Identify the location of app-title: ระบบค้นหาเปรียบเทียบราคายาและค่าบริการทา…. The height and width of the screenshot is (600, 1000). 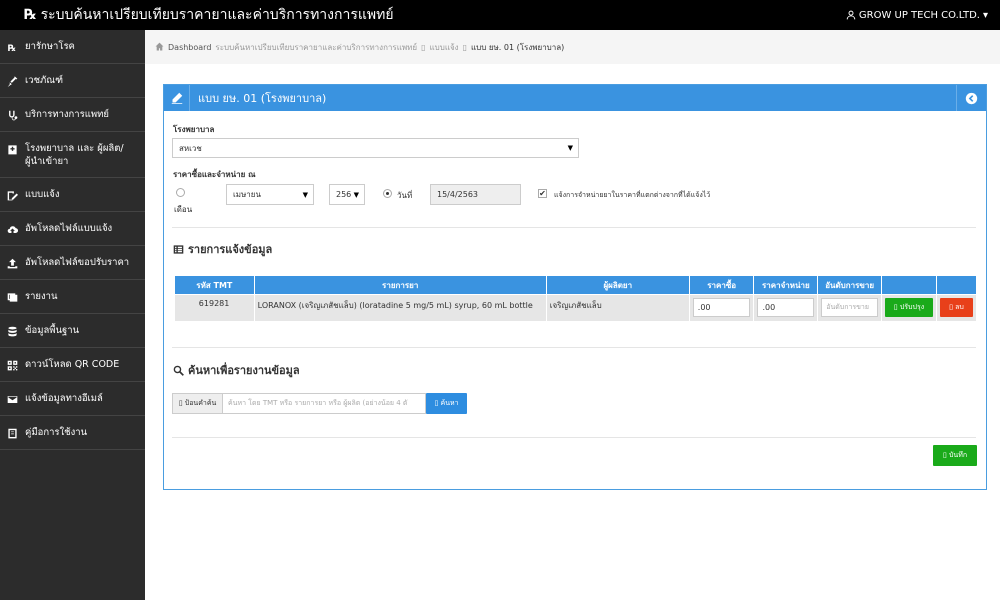
(217, 15).